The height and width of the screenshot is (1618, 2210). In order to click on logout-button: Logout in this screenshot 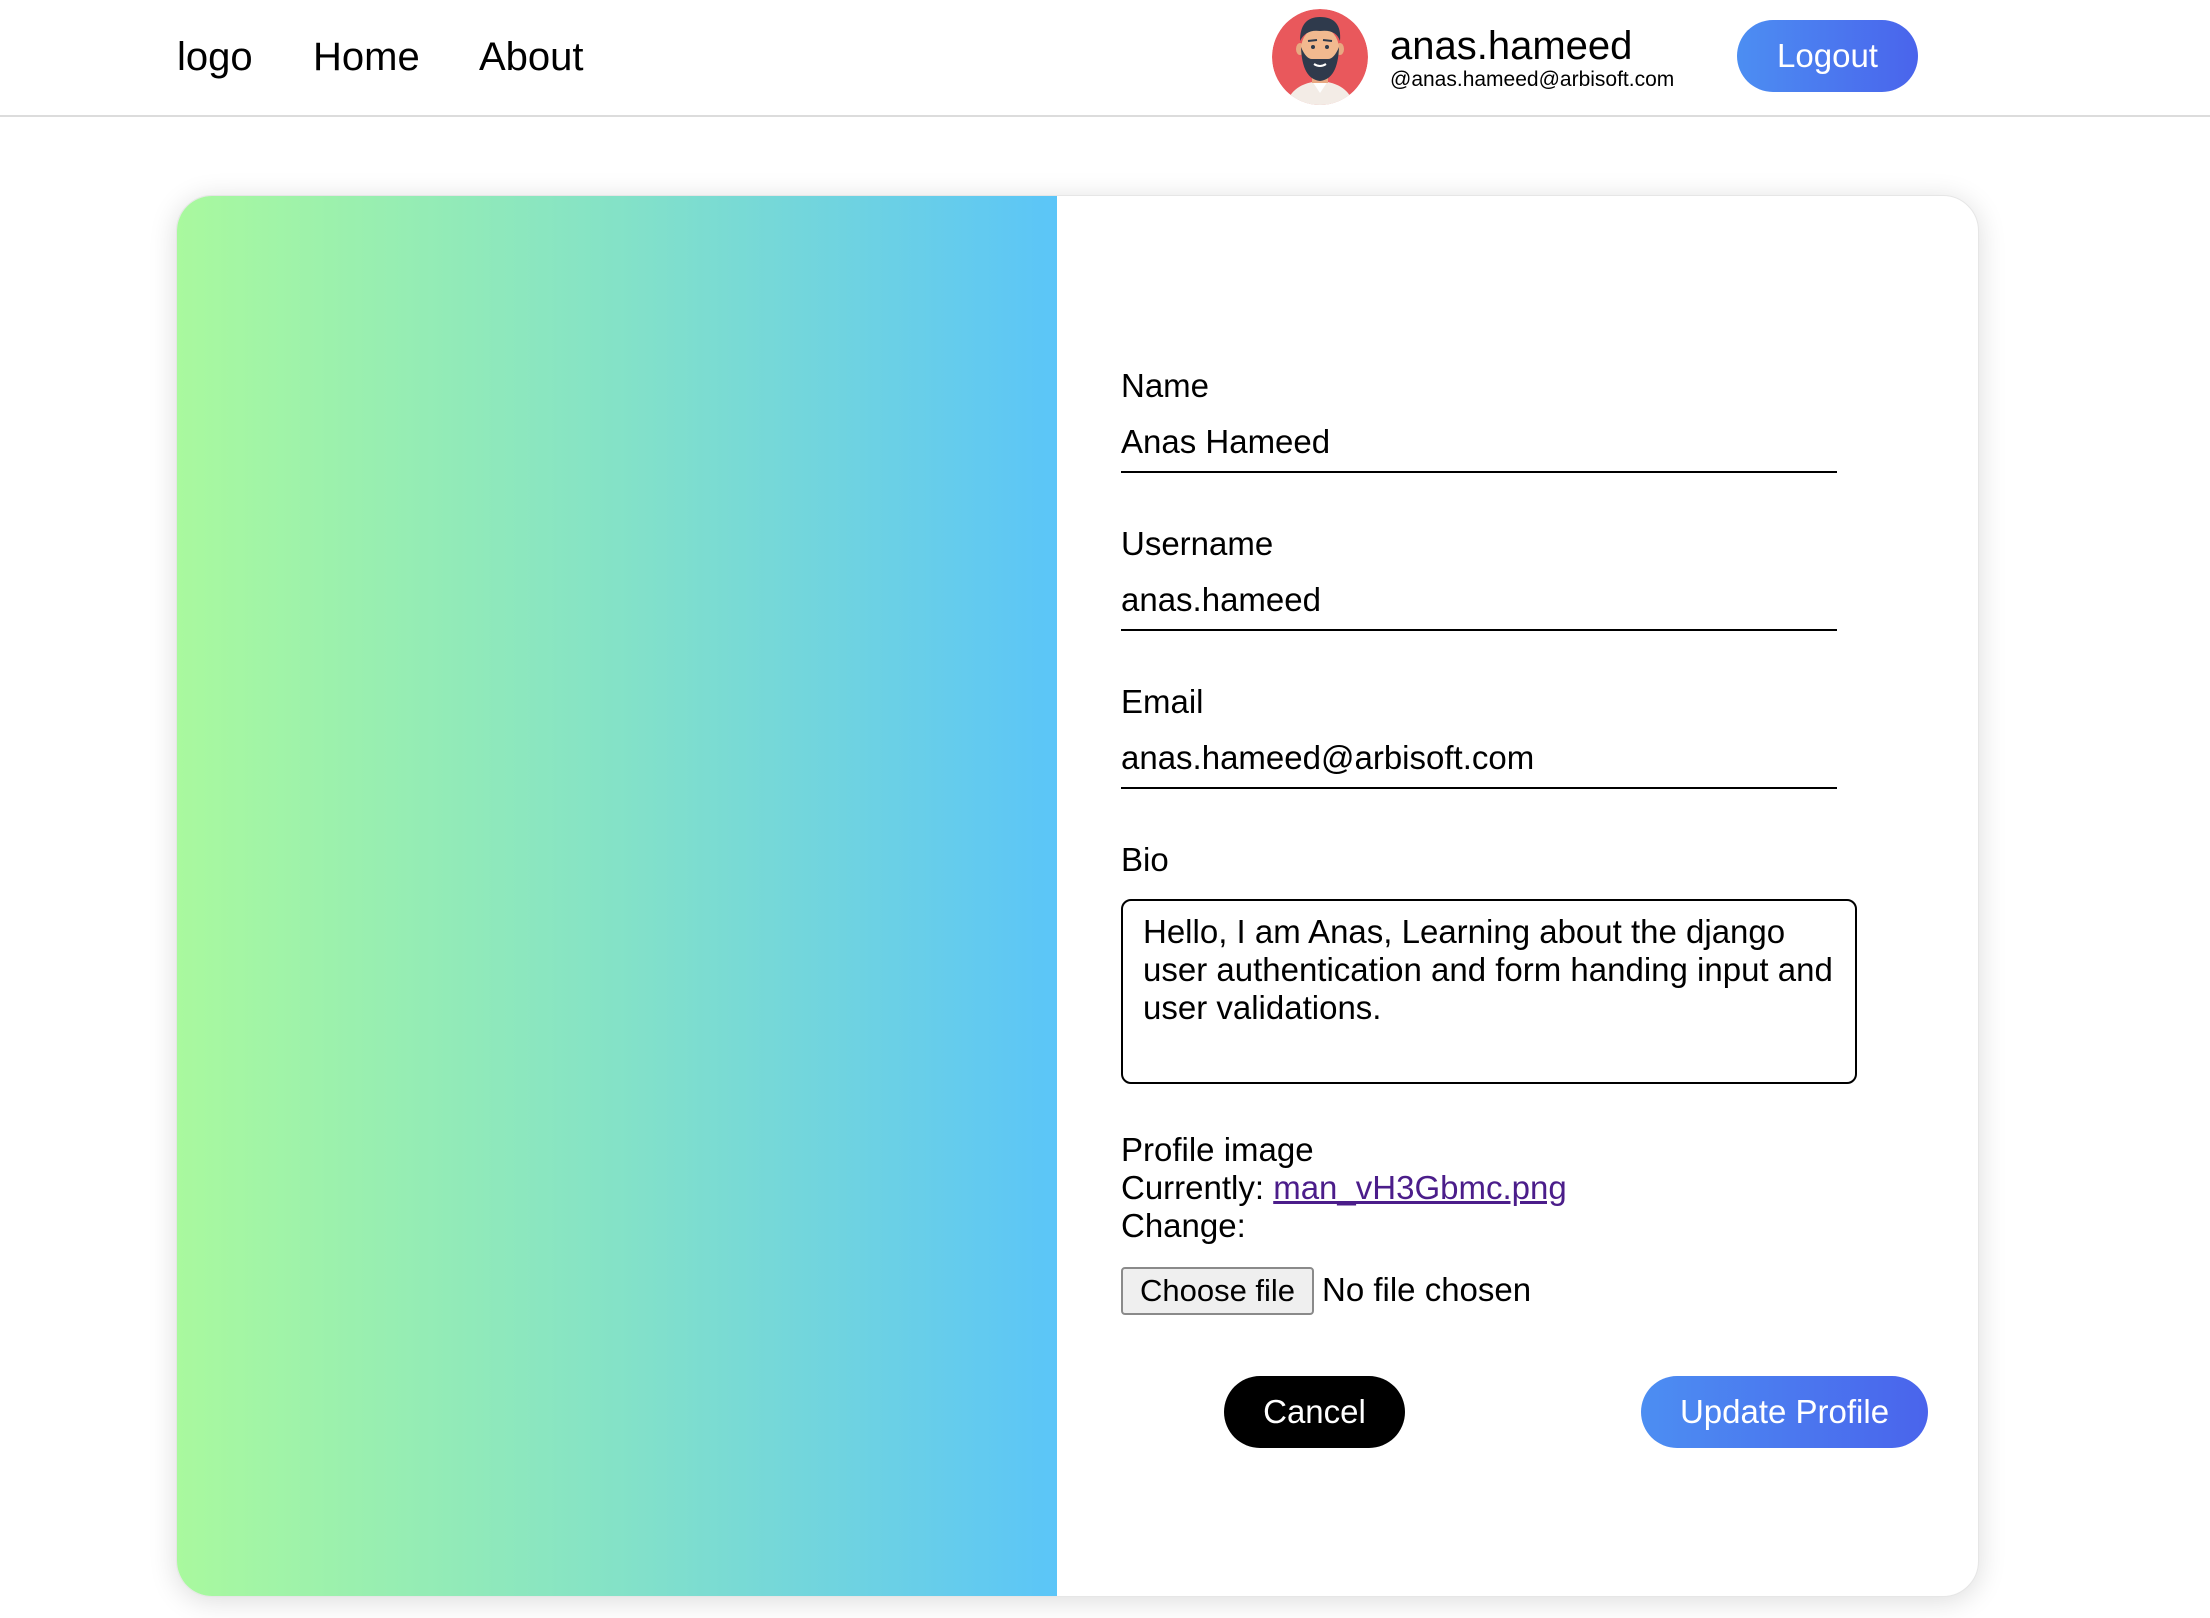, I will do `click(1827, 56)`.